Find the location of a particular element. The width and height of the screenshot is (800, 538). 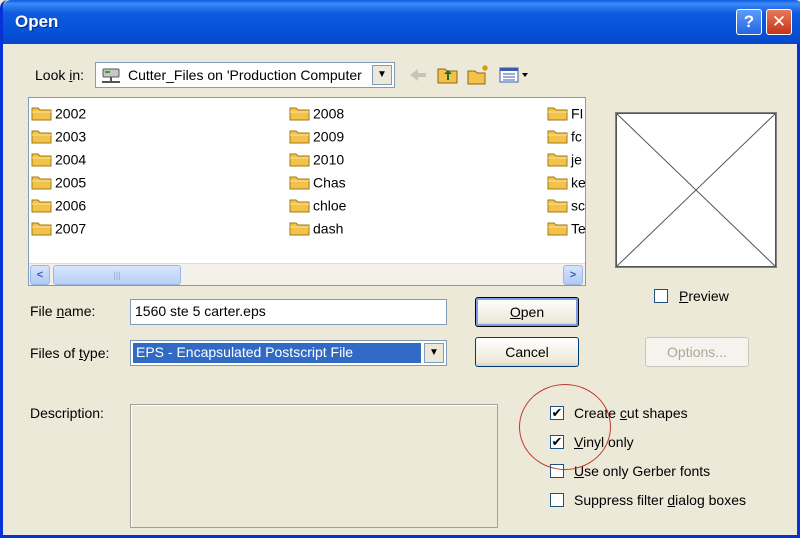

list-item: FI is located at coordinates (565, 112).